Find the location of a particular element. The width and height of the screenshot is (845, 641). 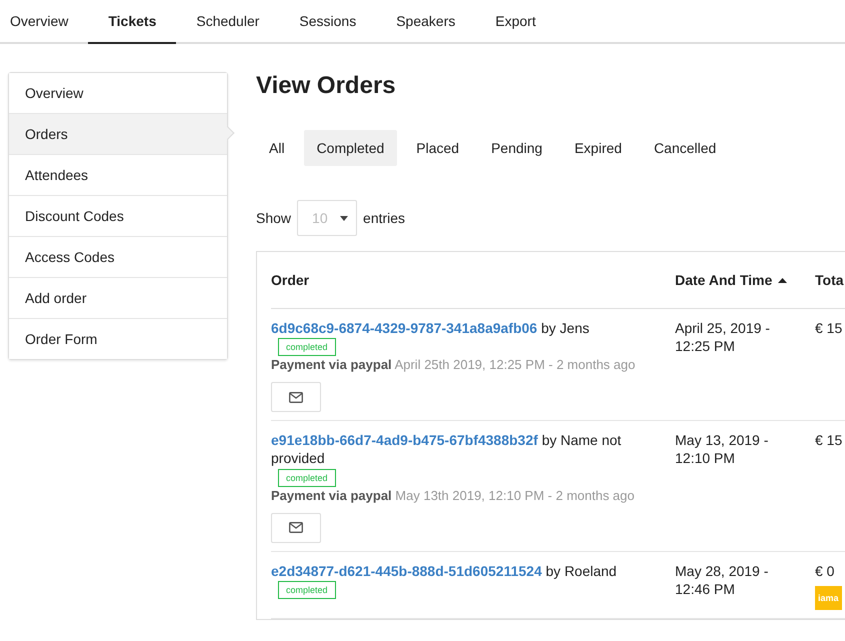

column-header: Order is located at coordinates (290, 280).